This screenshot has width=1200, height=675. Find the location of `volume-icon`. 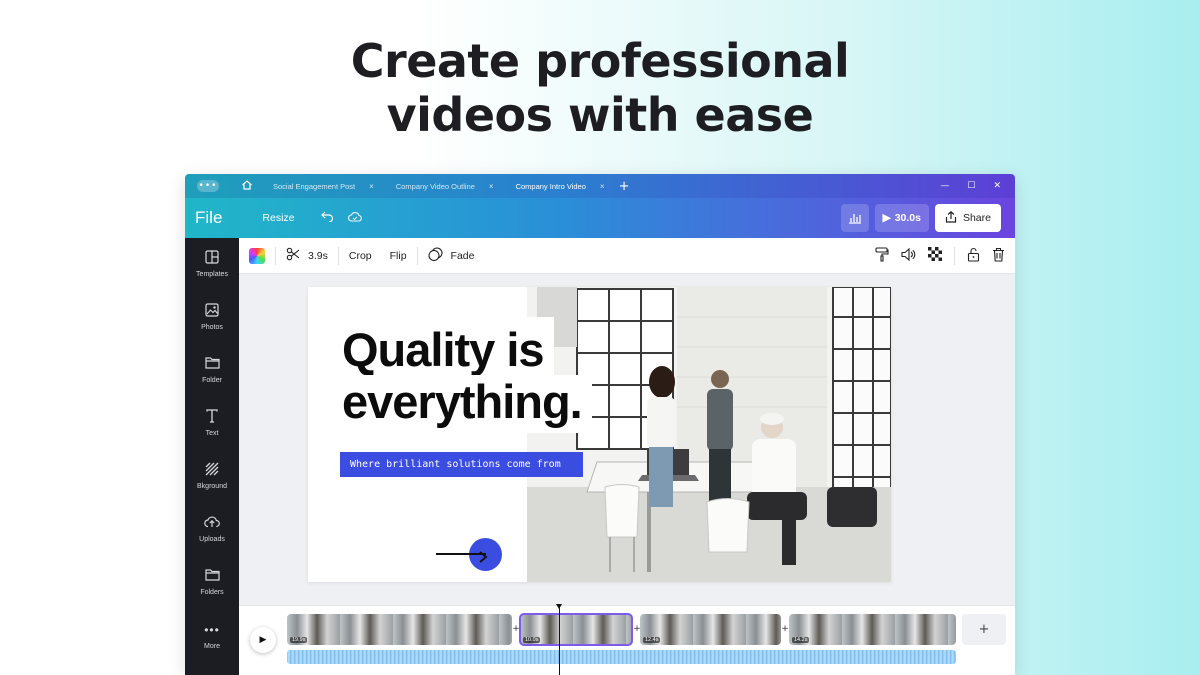

volume-icon is located at coordinates (908, 255).